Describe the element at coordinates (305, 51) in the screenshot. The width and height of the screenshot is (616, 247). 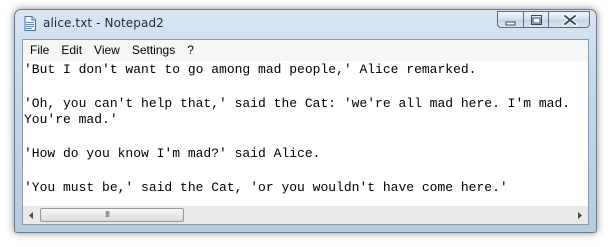
I see `menu-bar: File Edit View Settings ?` at that location.